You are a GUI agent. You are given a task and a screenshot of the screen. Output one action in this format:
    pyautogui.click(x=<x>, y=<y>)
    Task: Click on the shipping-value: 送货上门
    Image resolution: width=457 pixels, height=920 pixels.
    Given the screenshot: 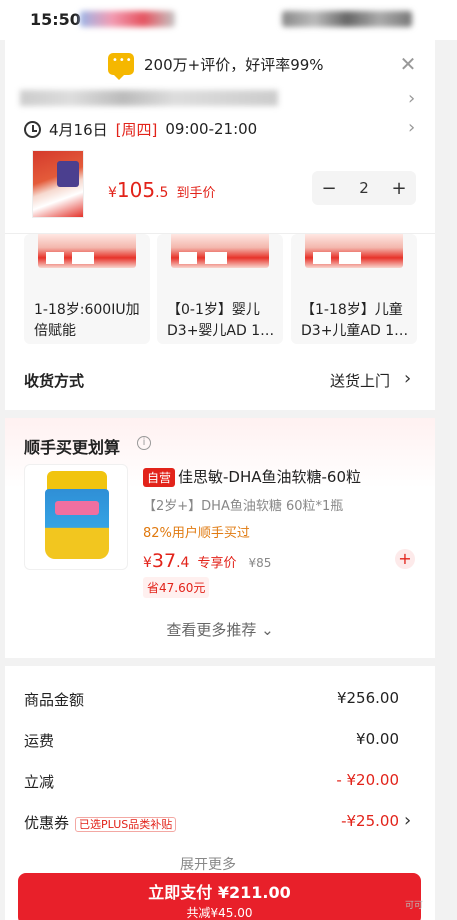 What is the action you would take?
    pyautogui.click(x=360, y=380)
    